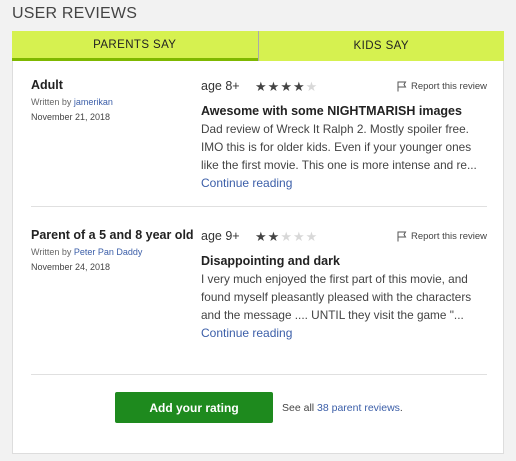 Image resolution: width=516 pixels, height=461 pixels. I want to click on section-title: USER REVIEWS, so click(75, 13).